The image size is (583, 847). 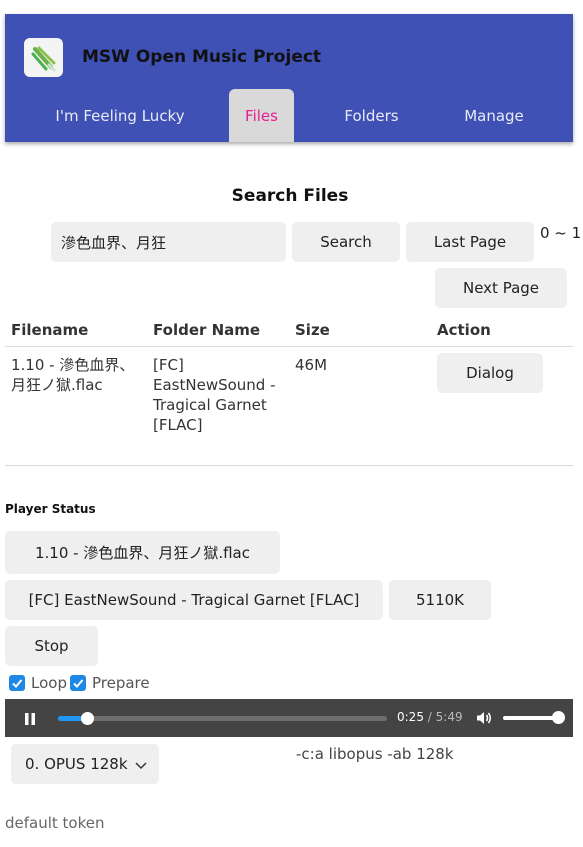 I want to click on loop-checkbox: Loop, so click(x=38, y=683).